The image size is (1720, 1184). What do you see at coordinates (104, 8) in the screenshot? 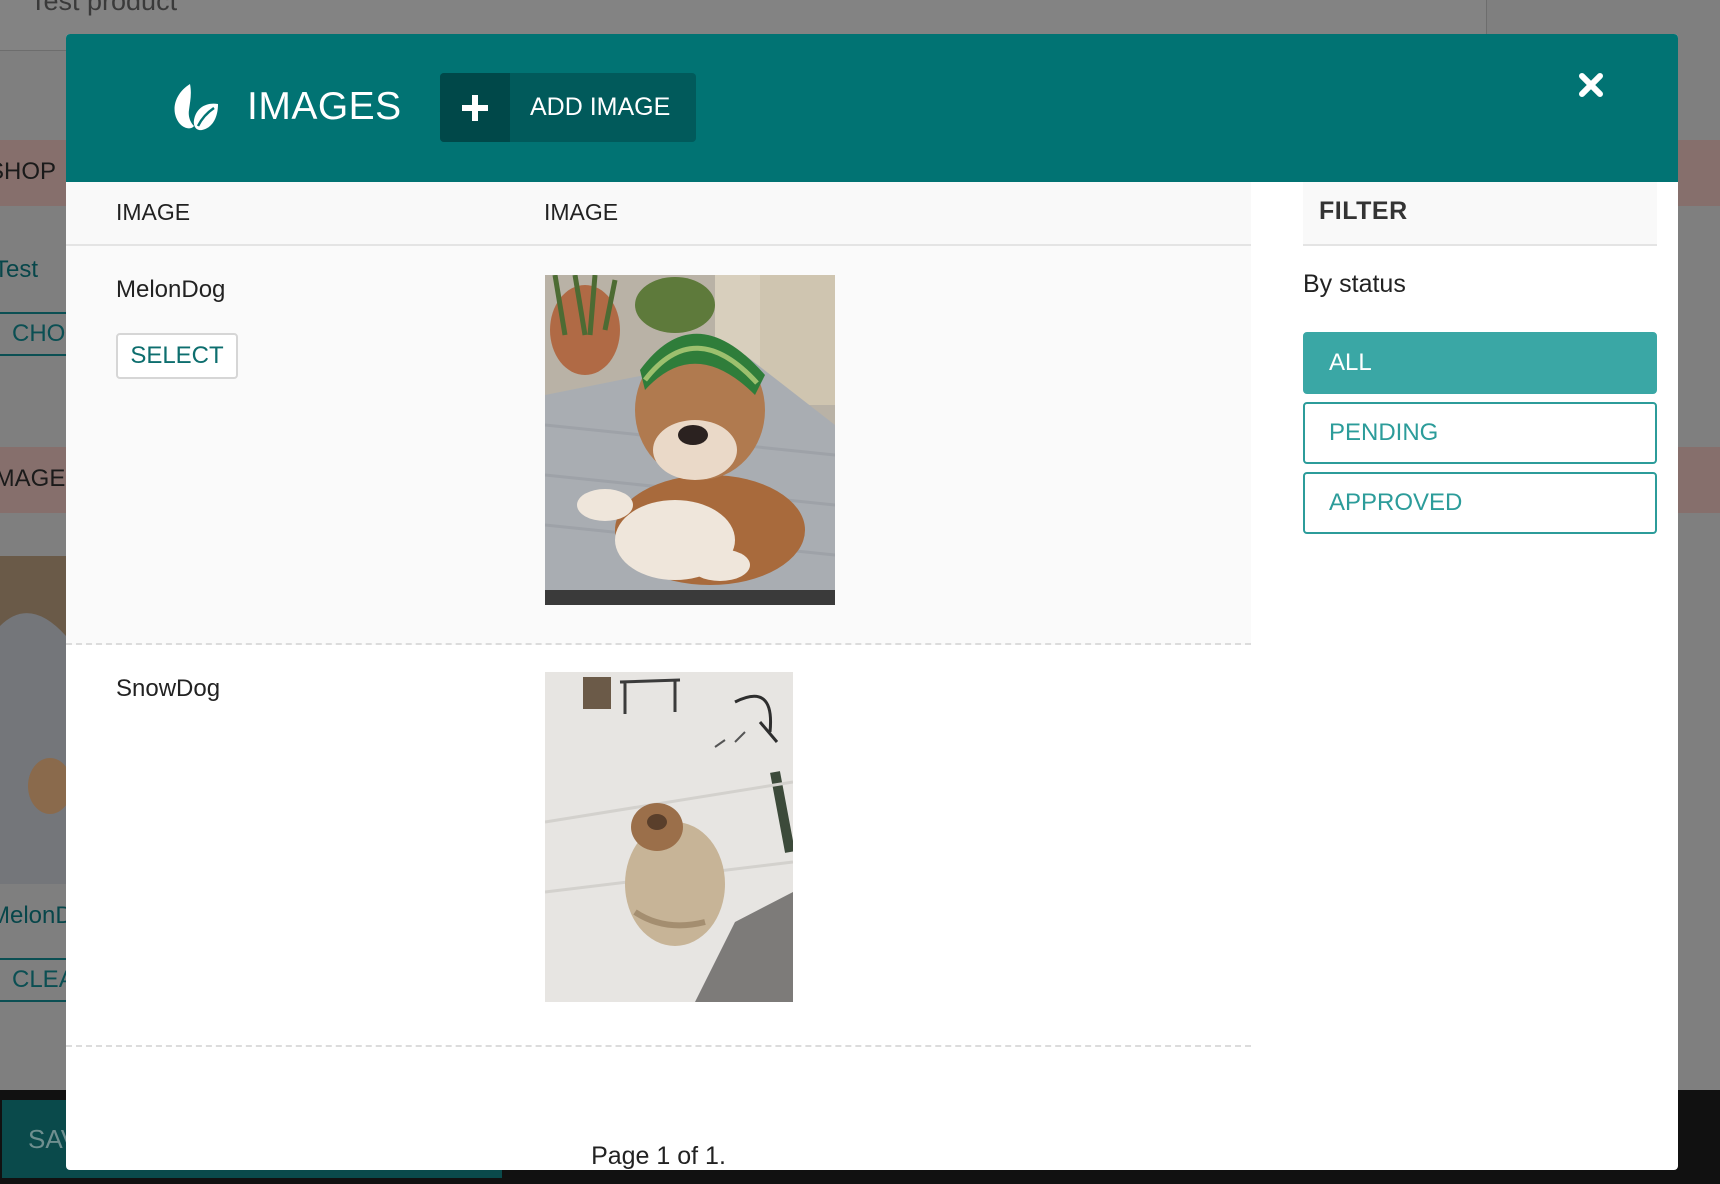
I see `background-title: Test product` at bounding box center [104, 8].